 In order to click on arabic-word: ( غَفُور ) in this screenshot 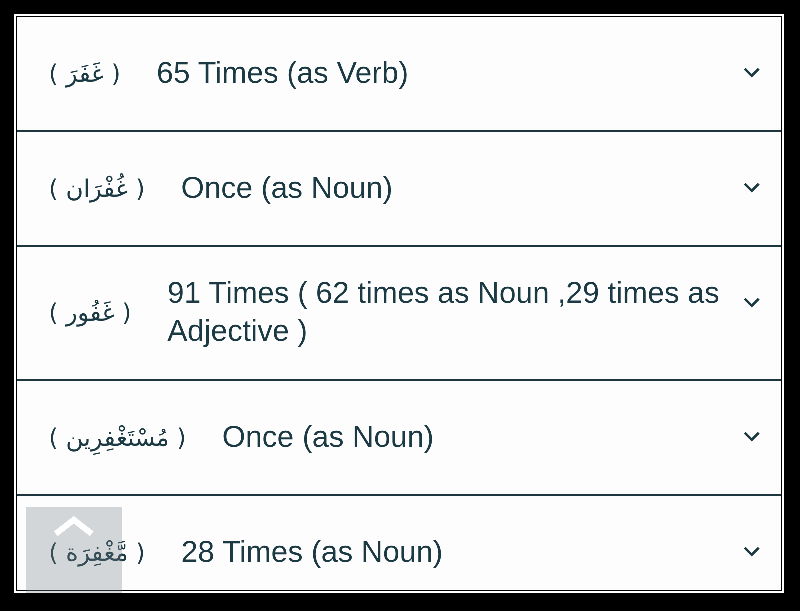, I will do `click(90, 313)`.